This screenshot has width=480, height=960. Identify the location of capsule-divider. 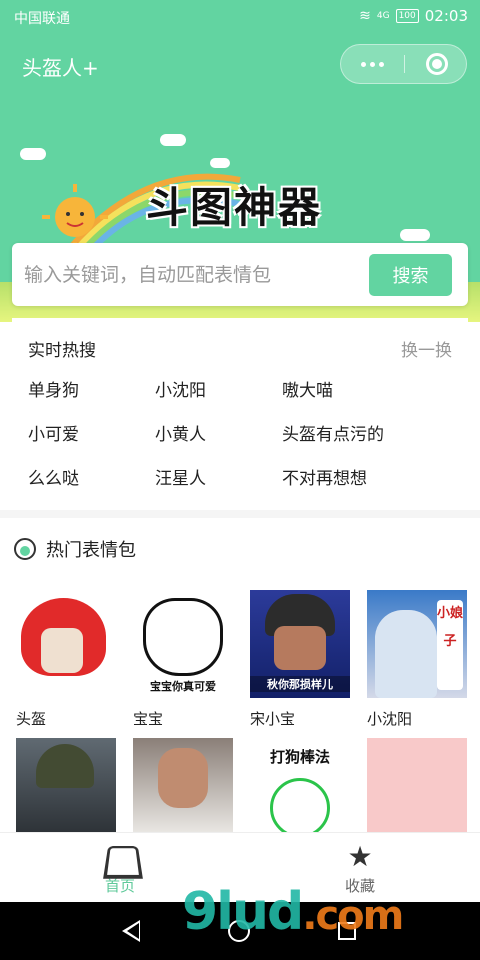
(404, 64).